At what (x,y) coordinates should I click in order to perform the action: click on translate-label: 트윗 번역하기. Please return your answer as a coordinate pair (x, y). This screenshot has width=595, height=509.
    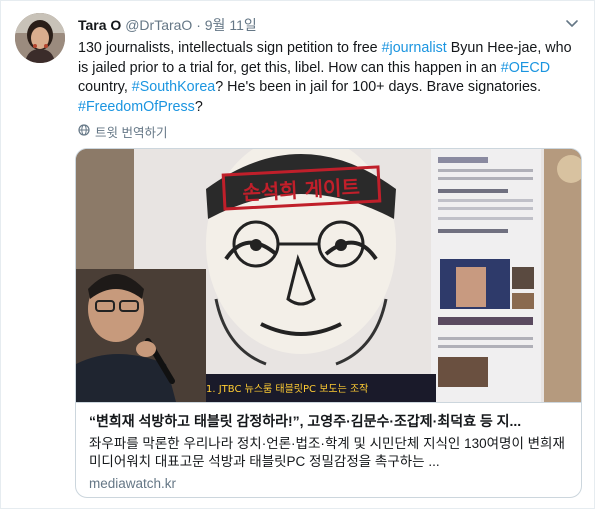
    Looking at the image, I should click on (131, 133).